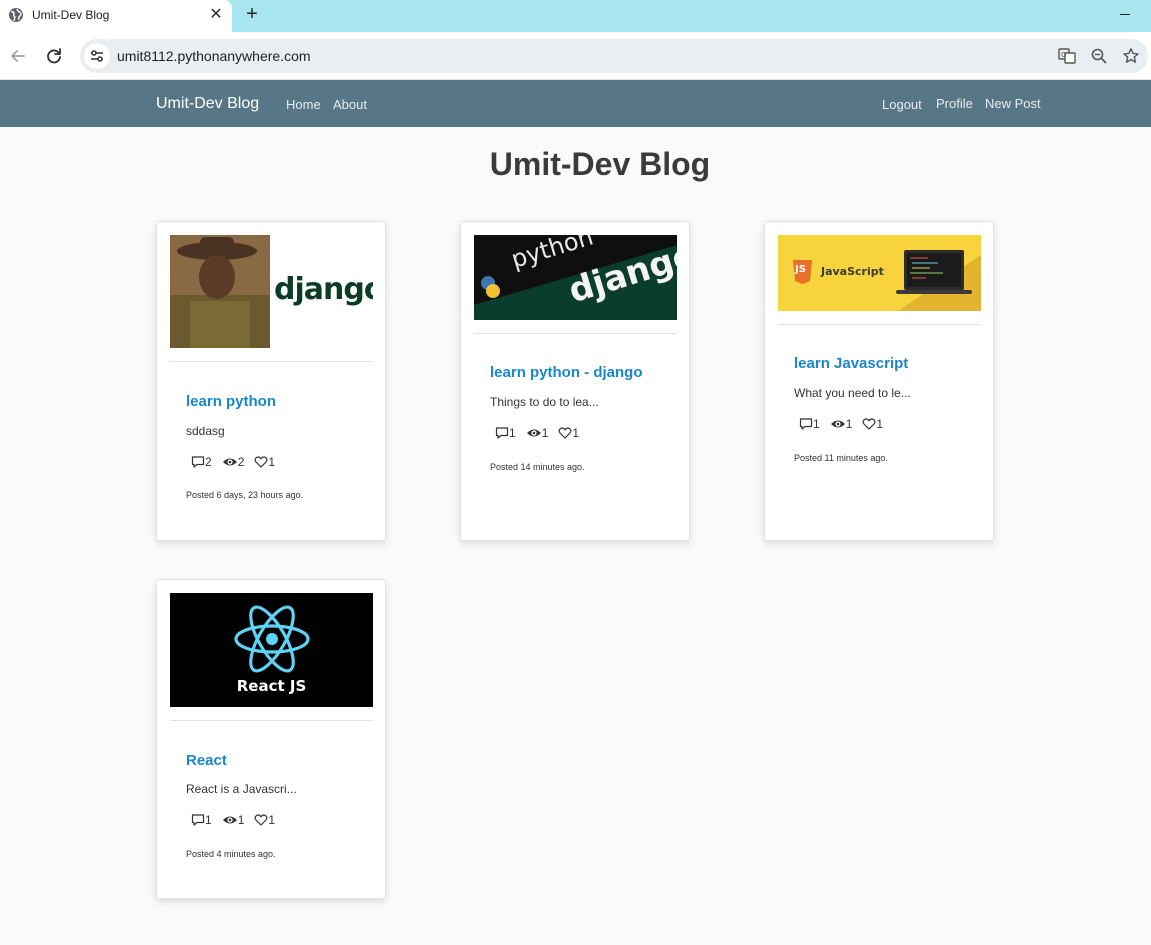  What do you see at coordinates (205, 431) in the screenshot?
I see `post-excerpt: sddasg` at bounding box center [205, 431].